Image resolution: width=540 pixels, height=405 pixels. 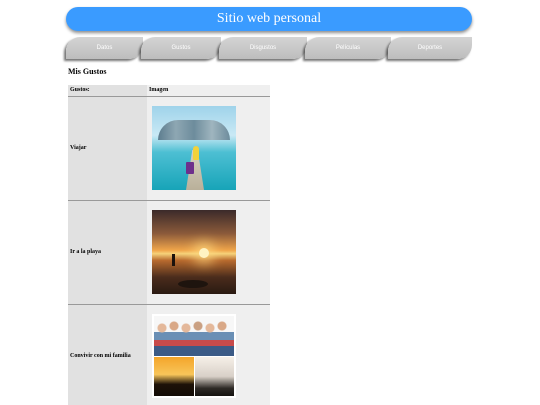 I want to click on nav-tab-label: Películas, so click(x=348, y=48).